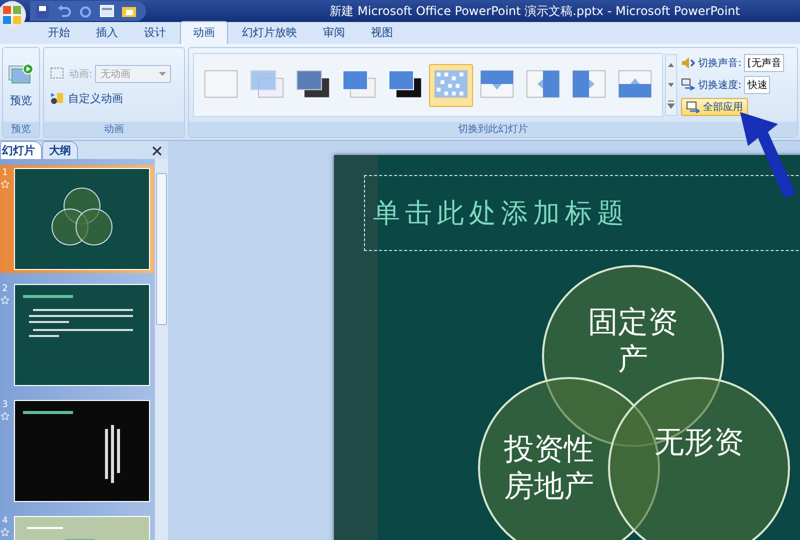 This screenshot has height=540, width=800. What do you see at coordinates (720, 85) in the screenshot?
I see `speed-label: 切换速度:` at bounding box center [720, 85].